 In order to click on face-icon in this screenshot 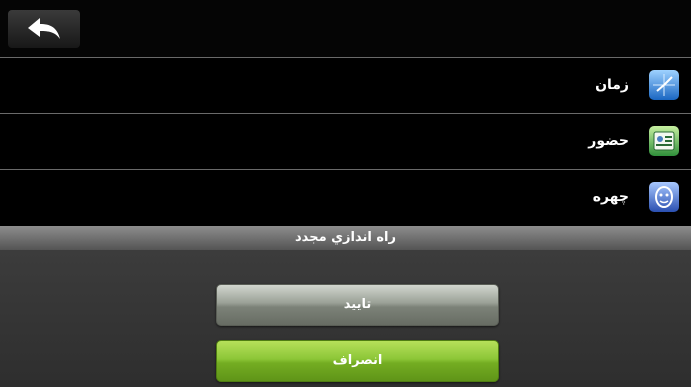, I will do `click(664, 197)`.